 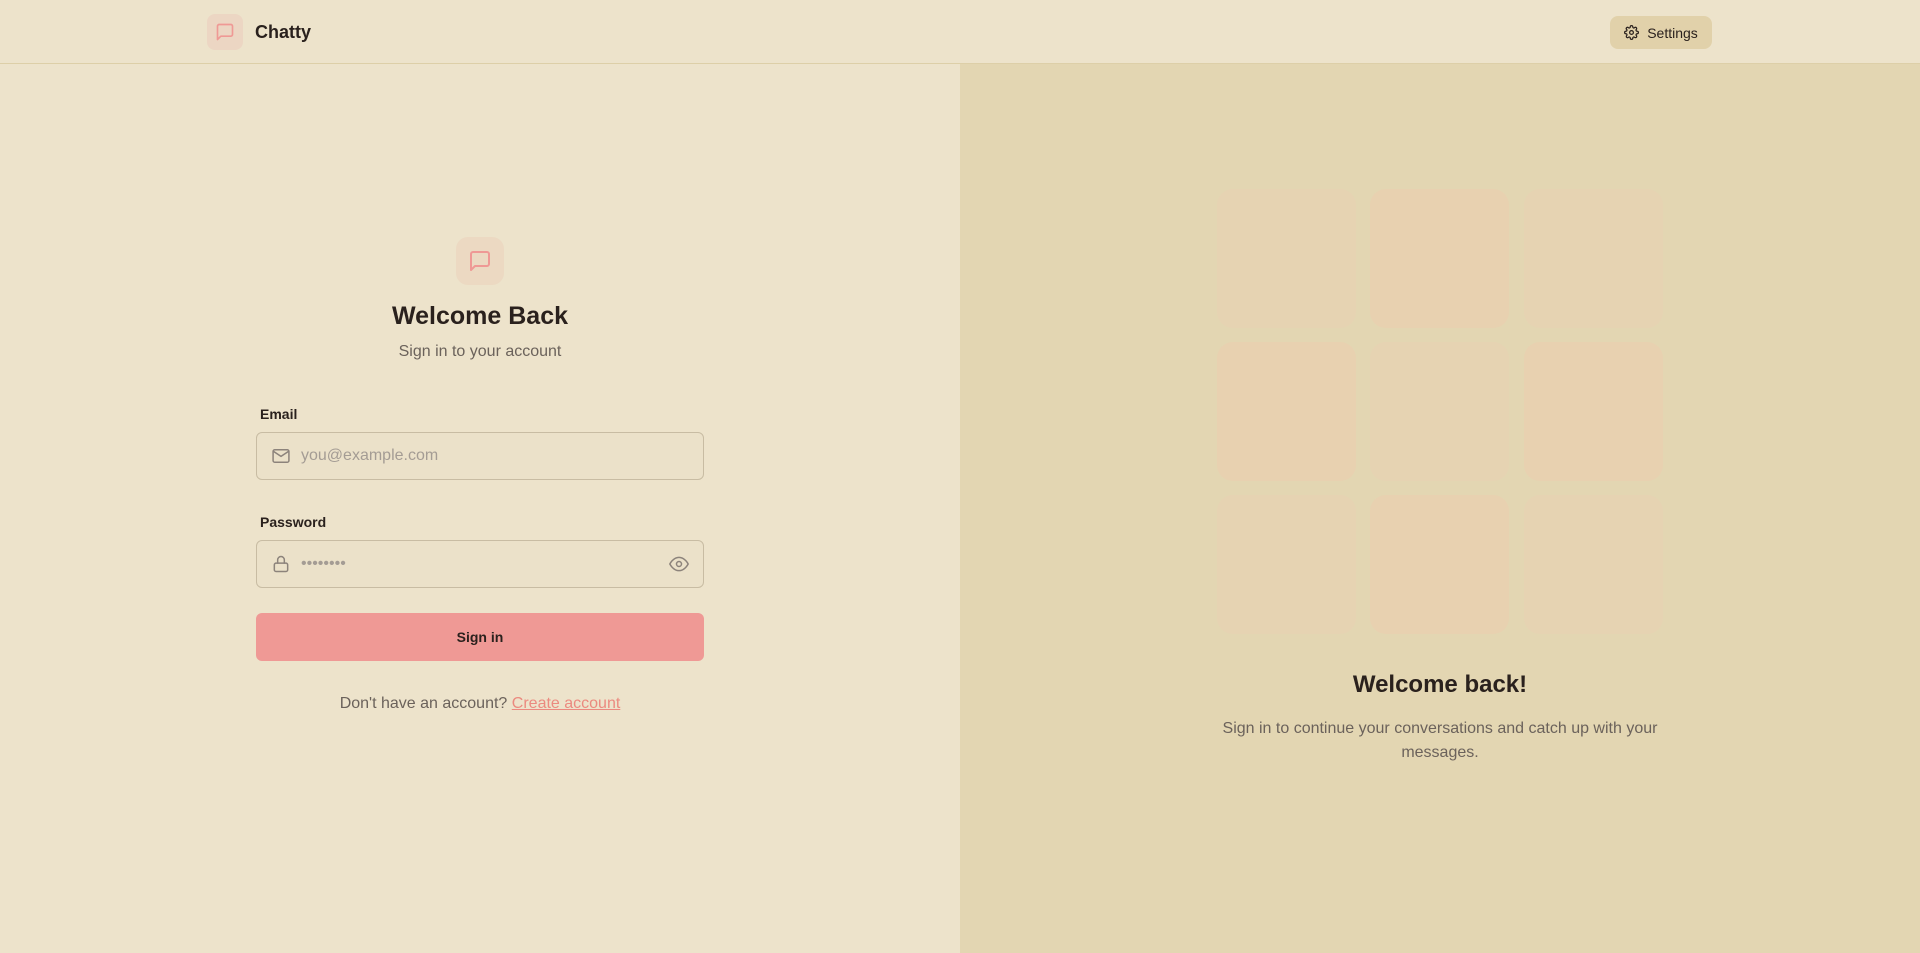 I want to click on email-input, so click(x=502, y=456).